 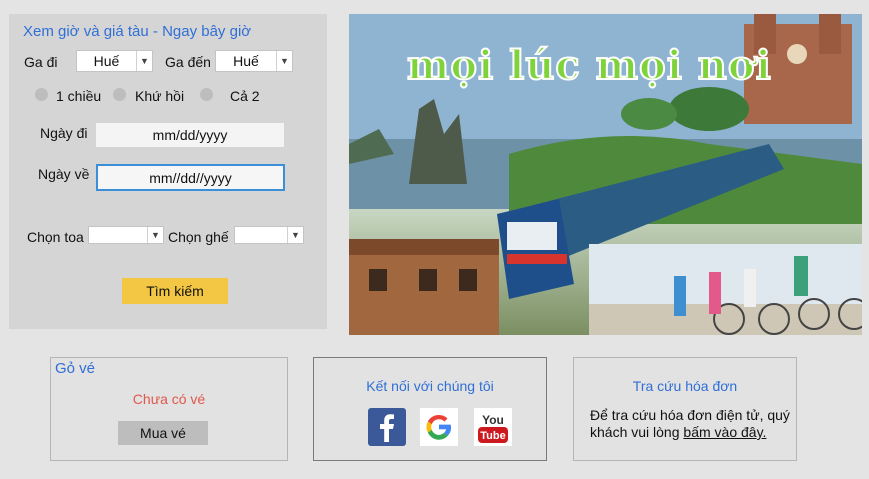 I want to click on facebook-icon, so click(x=387, y=427).